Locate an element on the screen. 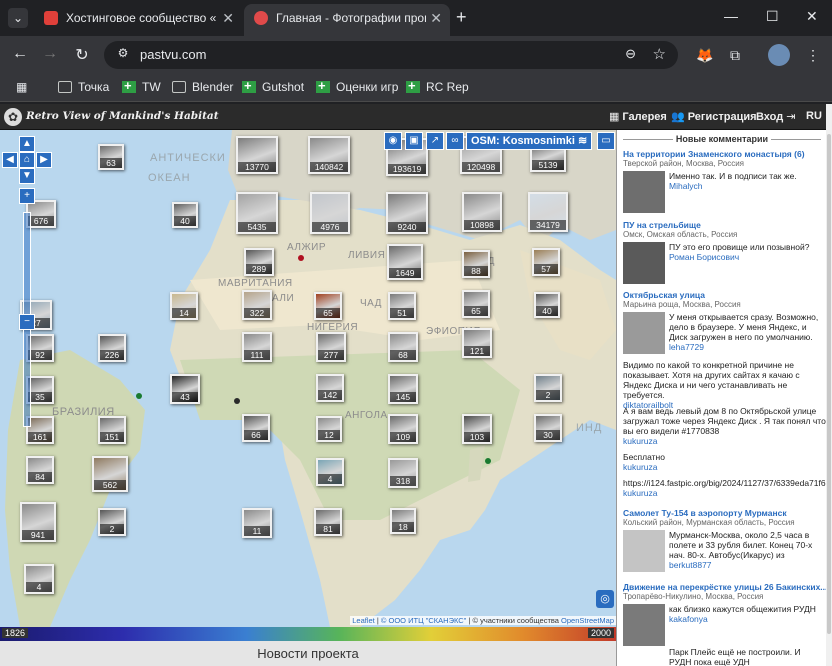  comment-title: ПУ на стрельбище is located at coordinates (724, 225).